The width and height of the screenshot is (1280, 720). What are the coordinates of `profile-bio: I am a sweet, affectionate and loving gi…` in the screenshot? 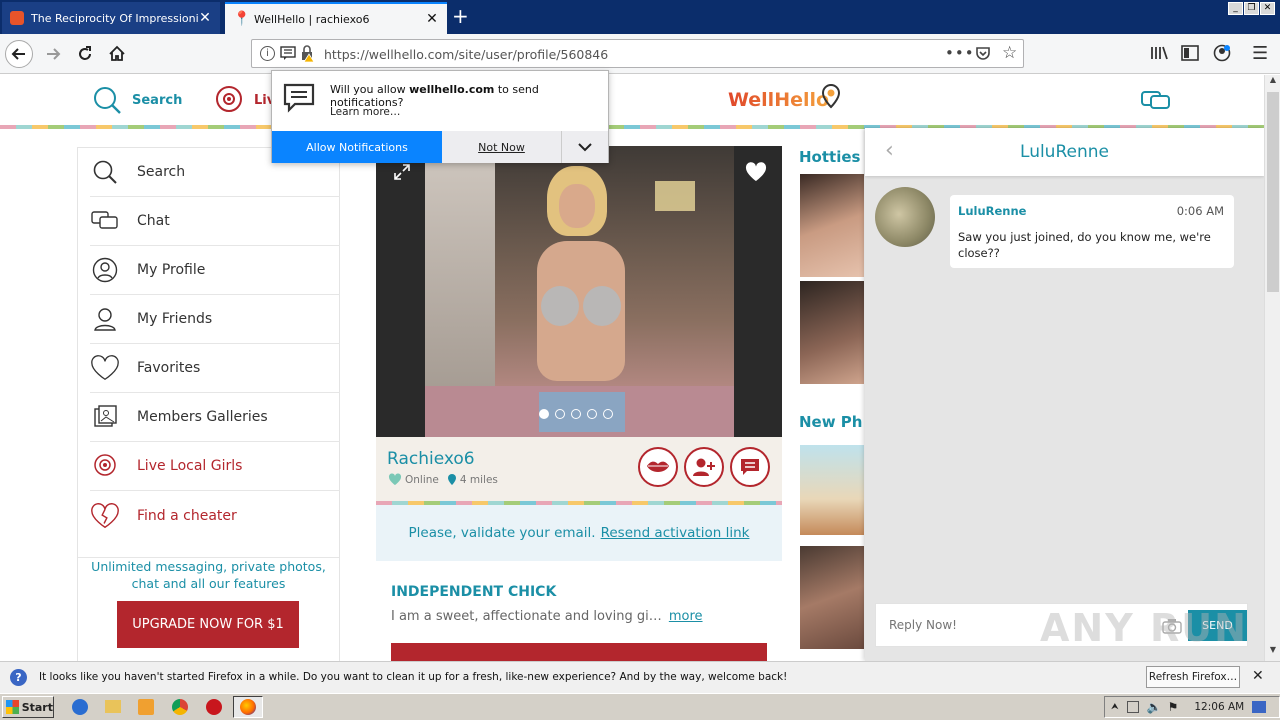 It's located at (547, 616).